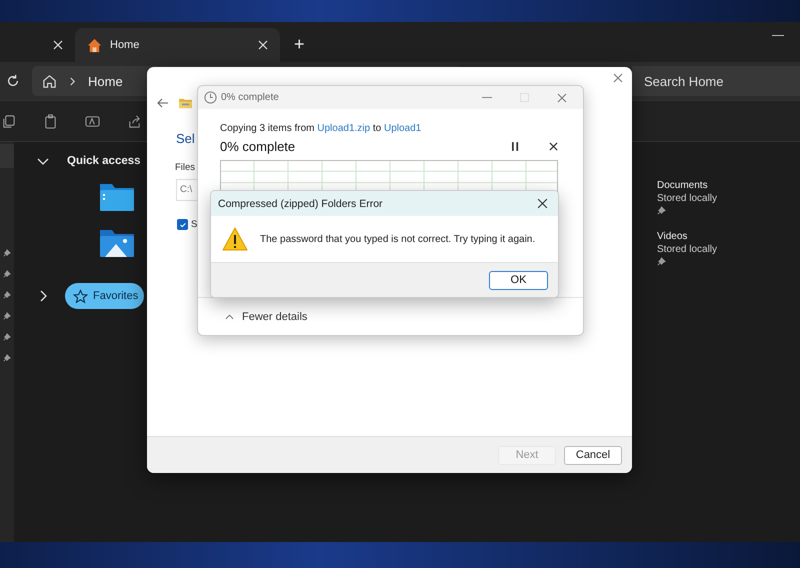  I want to click on details-toggle: Fewer details, so click(275, 316).